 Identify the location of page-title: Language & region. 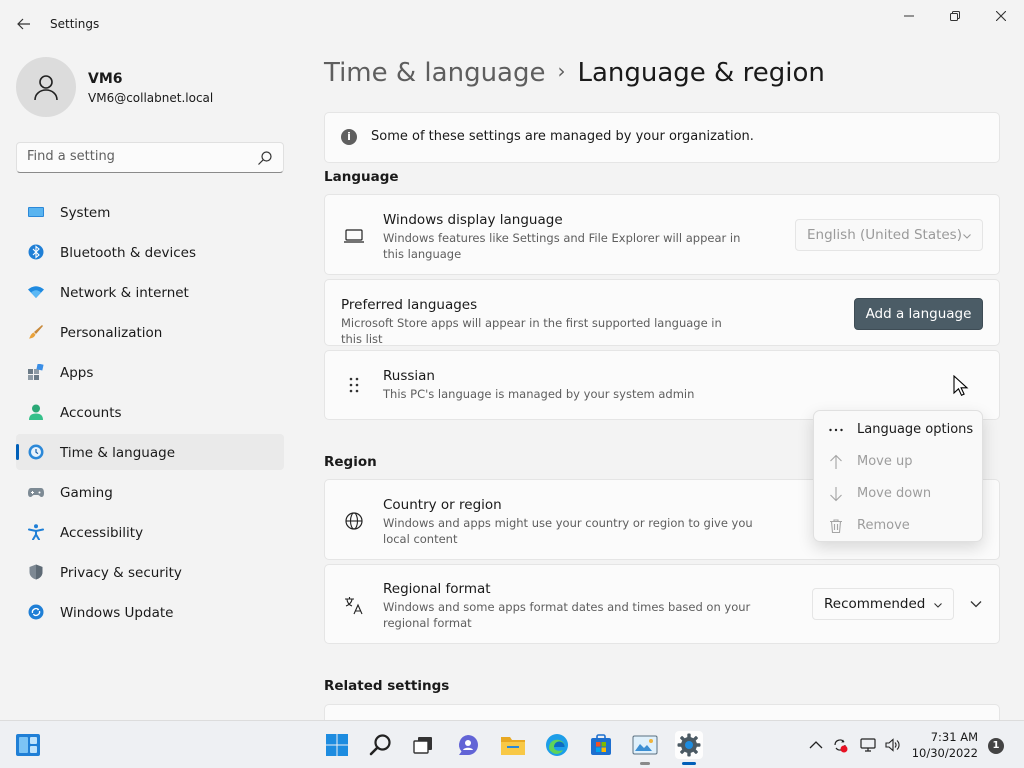
(701, 73).